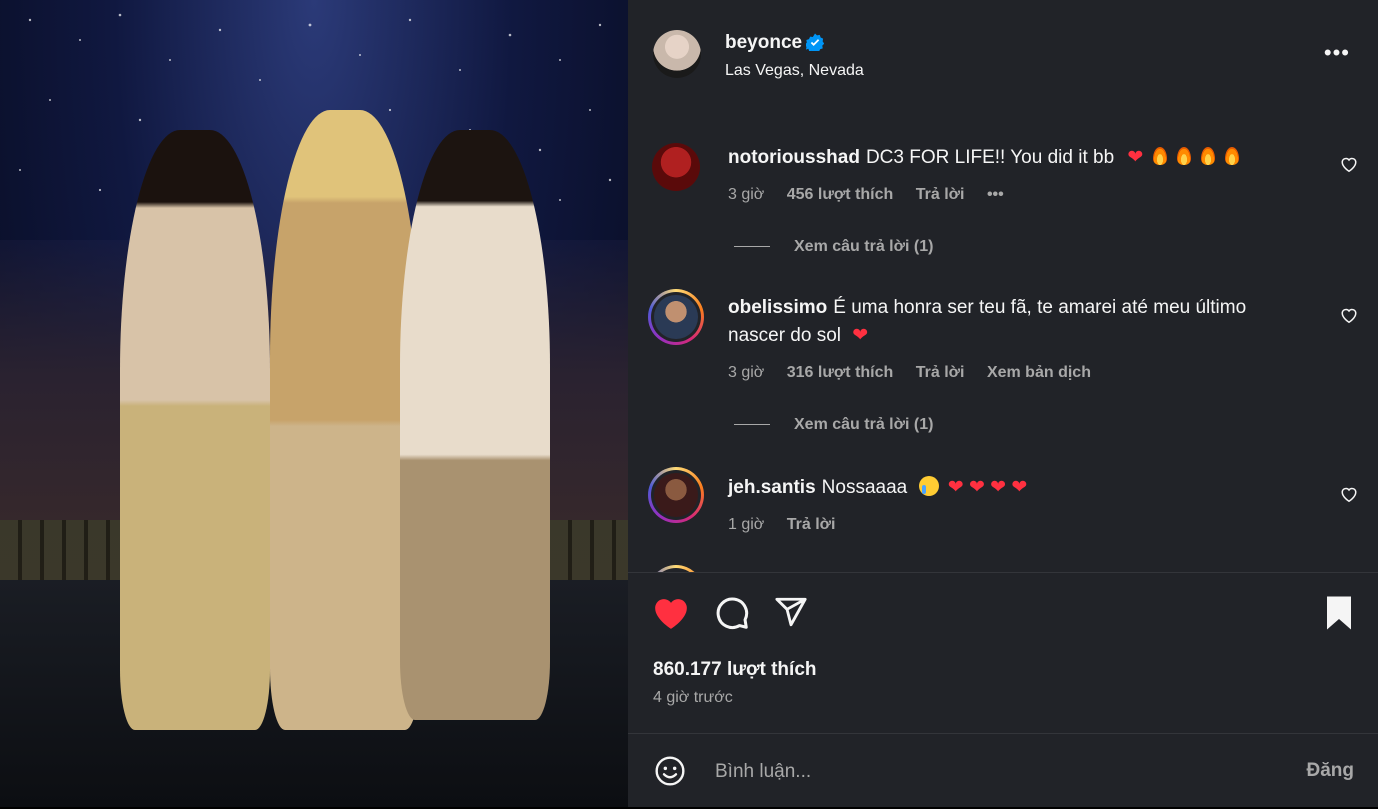 The image size is (1378, 809). Describe the element at coordinates (840, 194) in the screenshot. I see `comment-likes: 456 lượt thích` at that location.